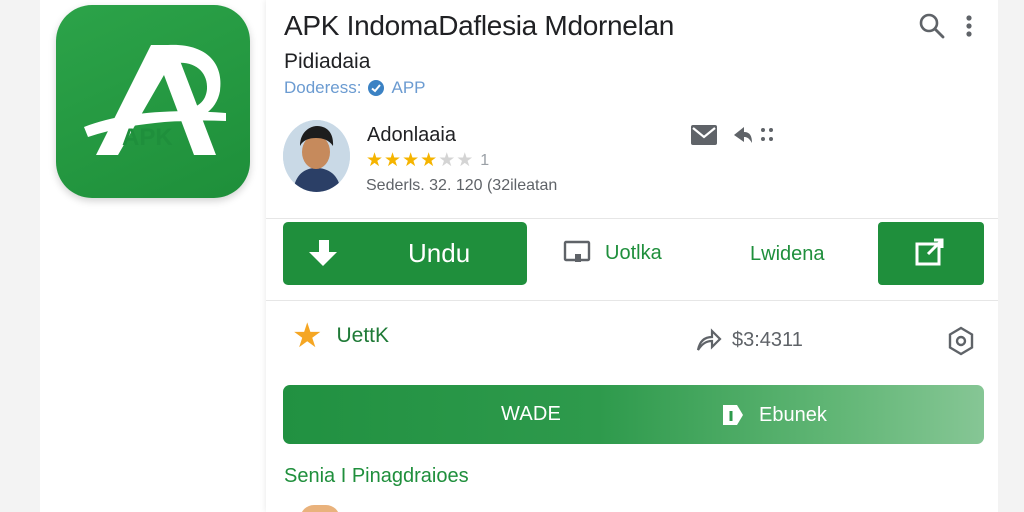 The height and width of the screenshot is (512, 1024). Describe the element at coordinates (961, 341) in the screenshot. I see `settings-icon` at that location.